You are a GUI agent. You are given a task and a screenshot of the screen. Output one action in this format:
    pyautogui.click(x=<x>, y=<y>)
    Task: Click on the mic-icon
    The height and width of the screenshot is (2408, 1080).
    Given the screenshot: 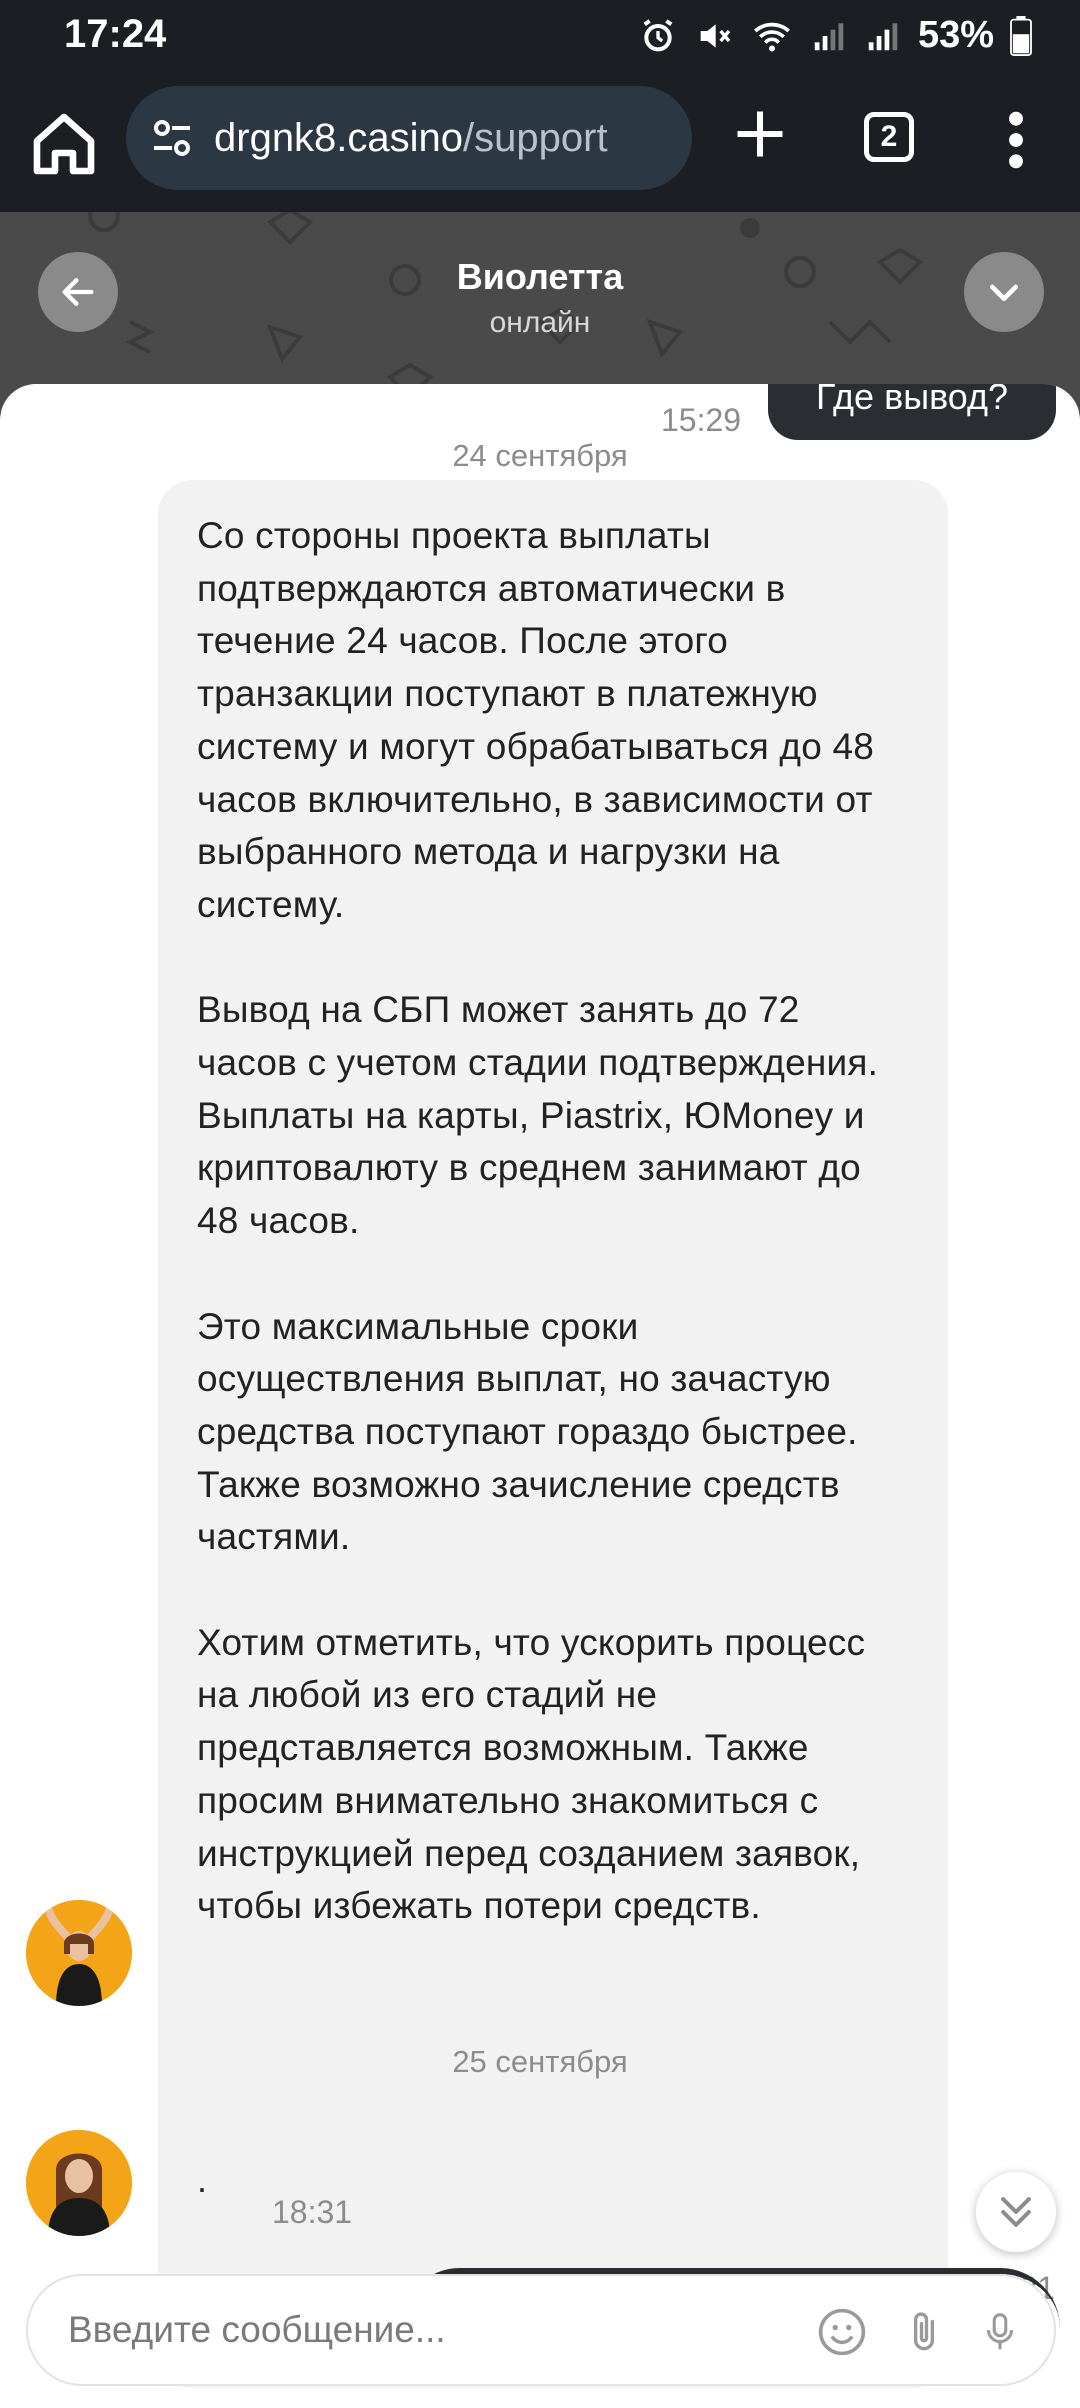 What is the action you would take?
    pyautogui.click(x=1000, y=2331)
    